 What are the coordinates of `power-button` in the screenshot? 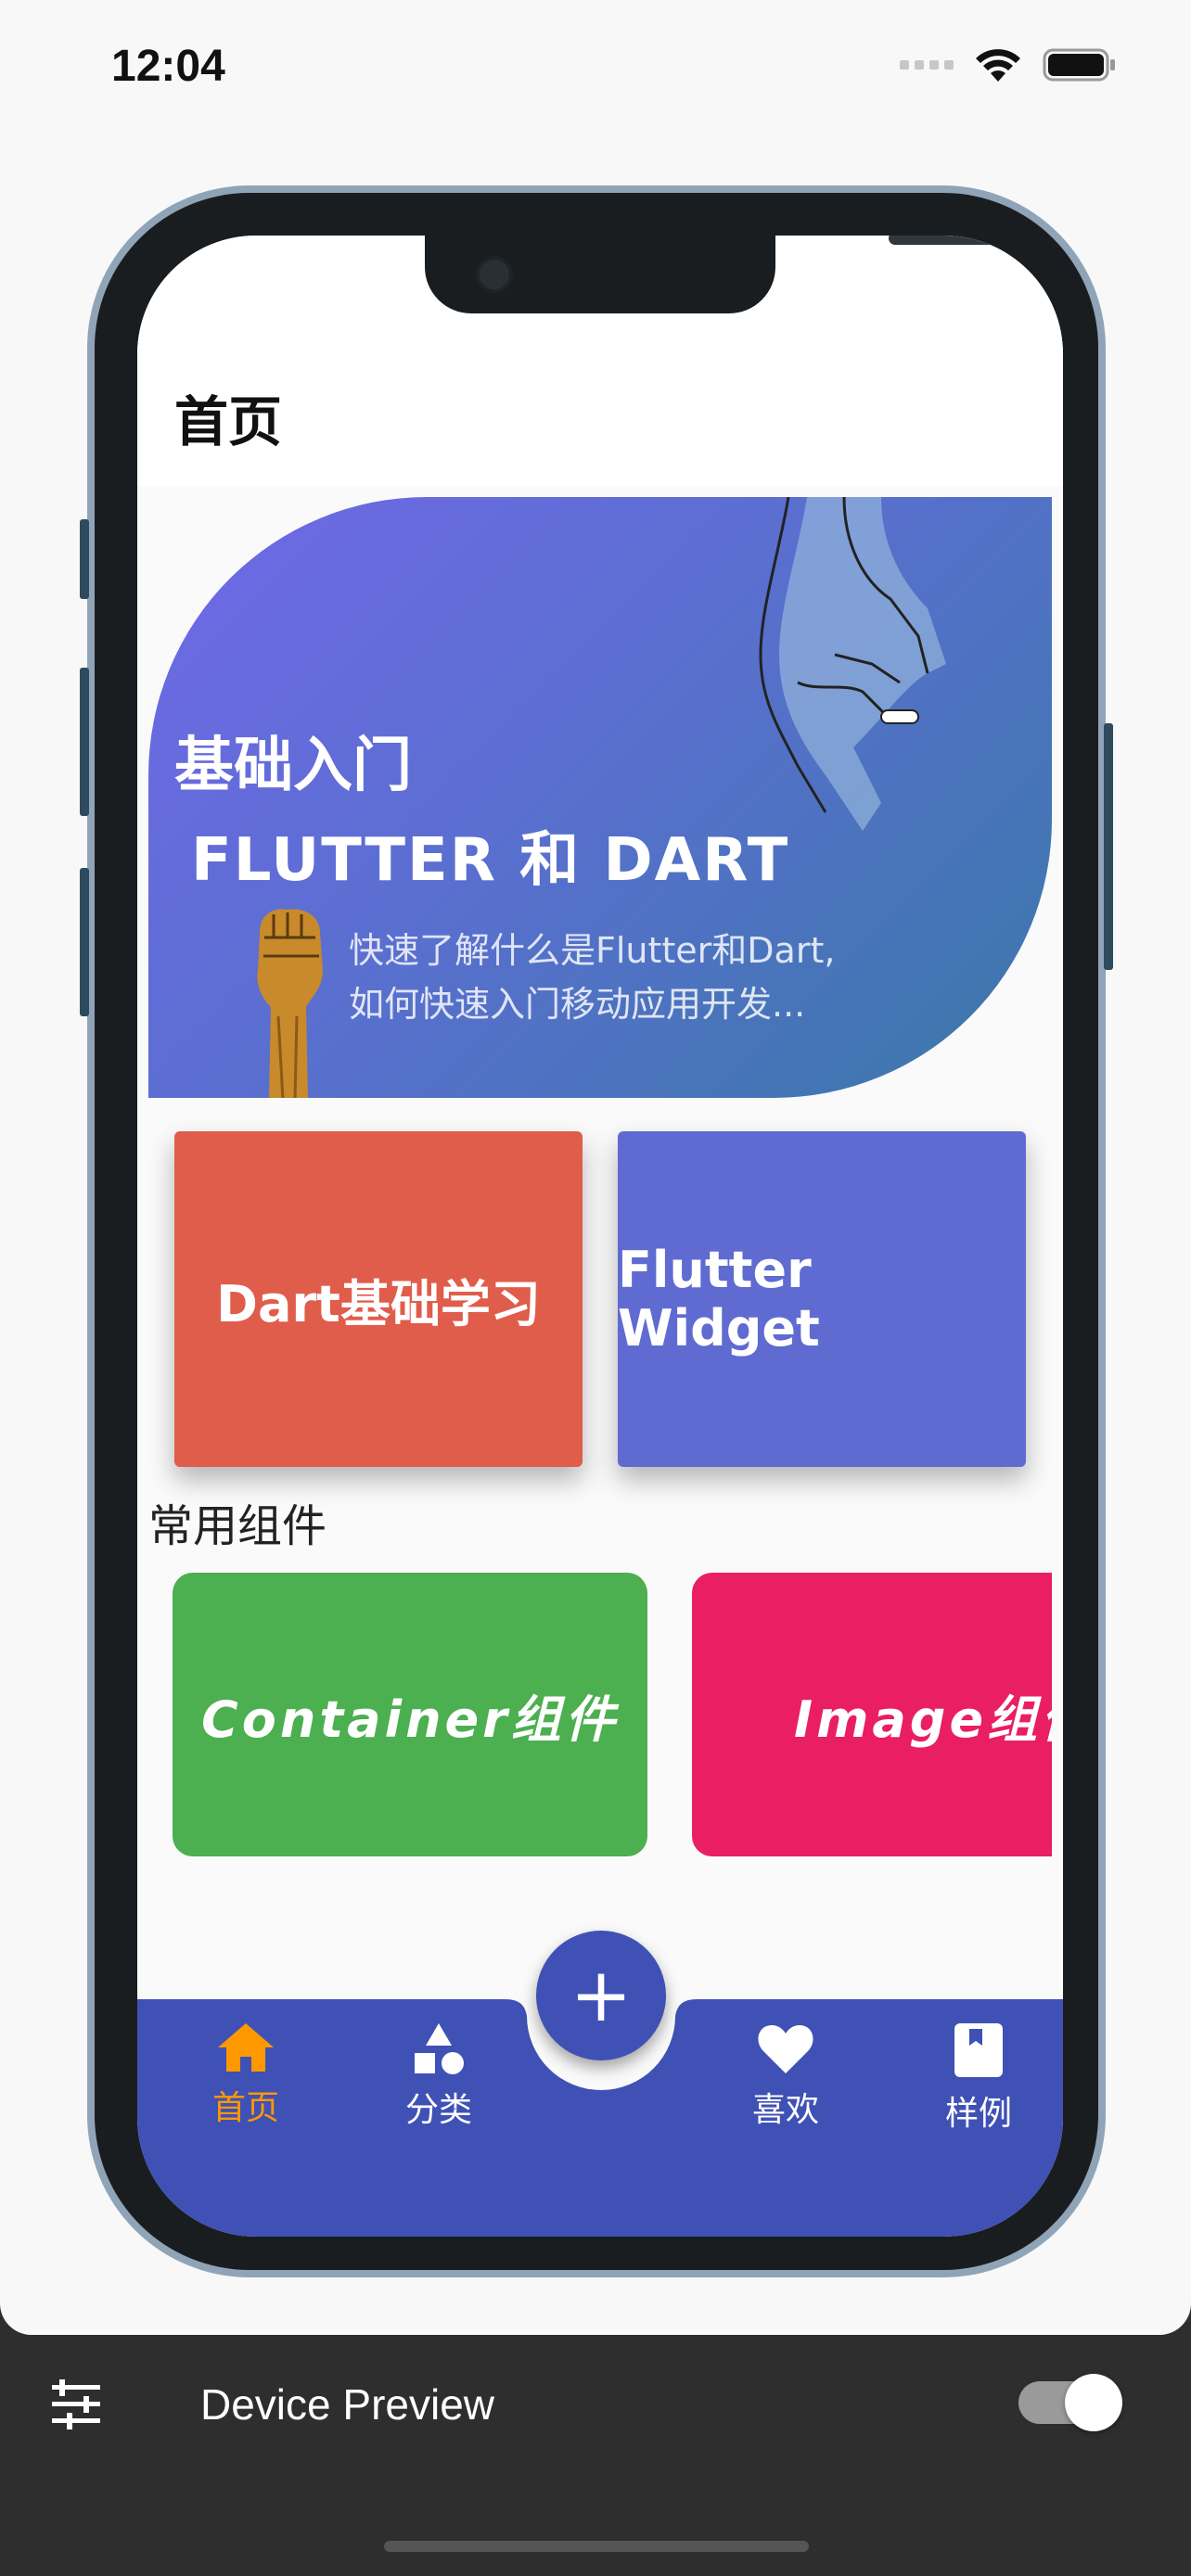 It's located at (1108, 846).